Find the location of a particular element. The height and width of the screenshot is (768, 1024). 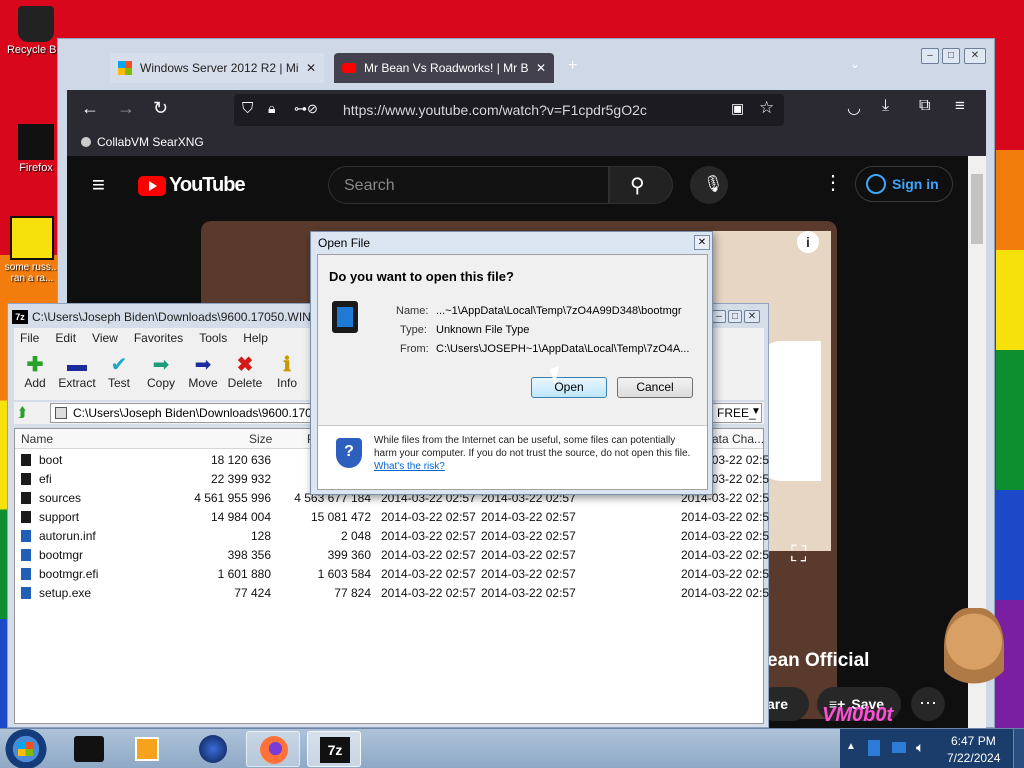

add-button: ✚ Add is located at coordinates (35, 374).